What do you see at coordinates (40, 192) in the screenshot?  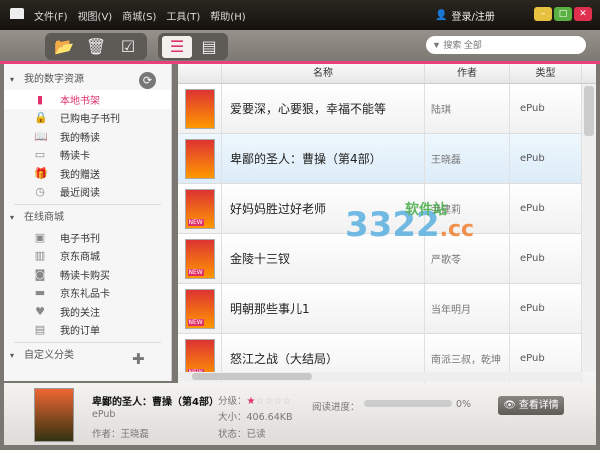 I see `clock-icon: ◷` at bounding box center [40, 192].